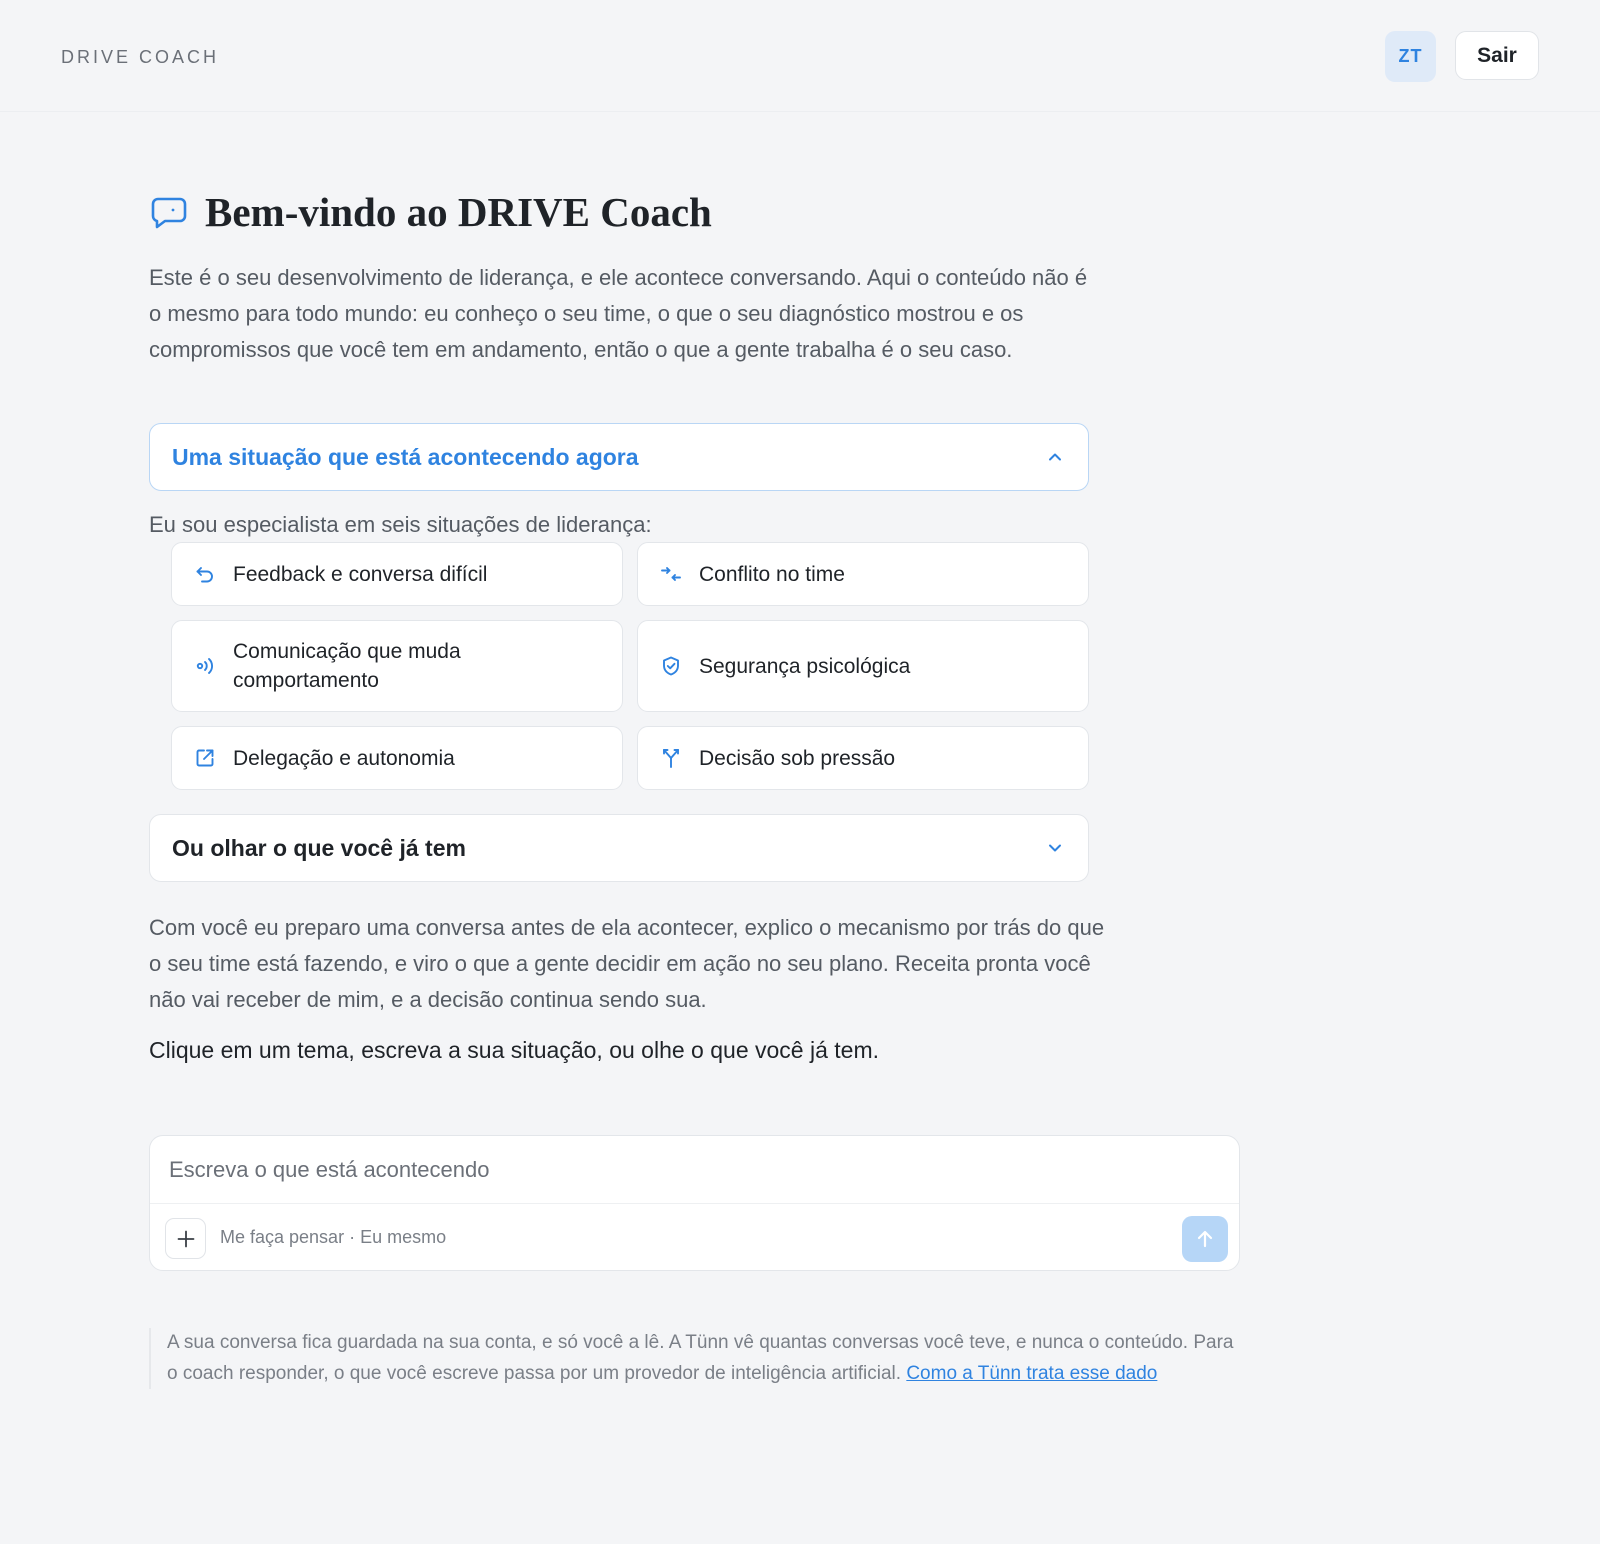  I want to click on topic-psychological-safety: Segurança psicológica, so click(863, 666).